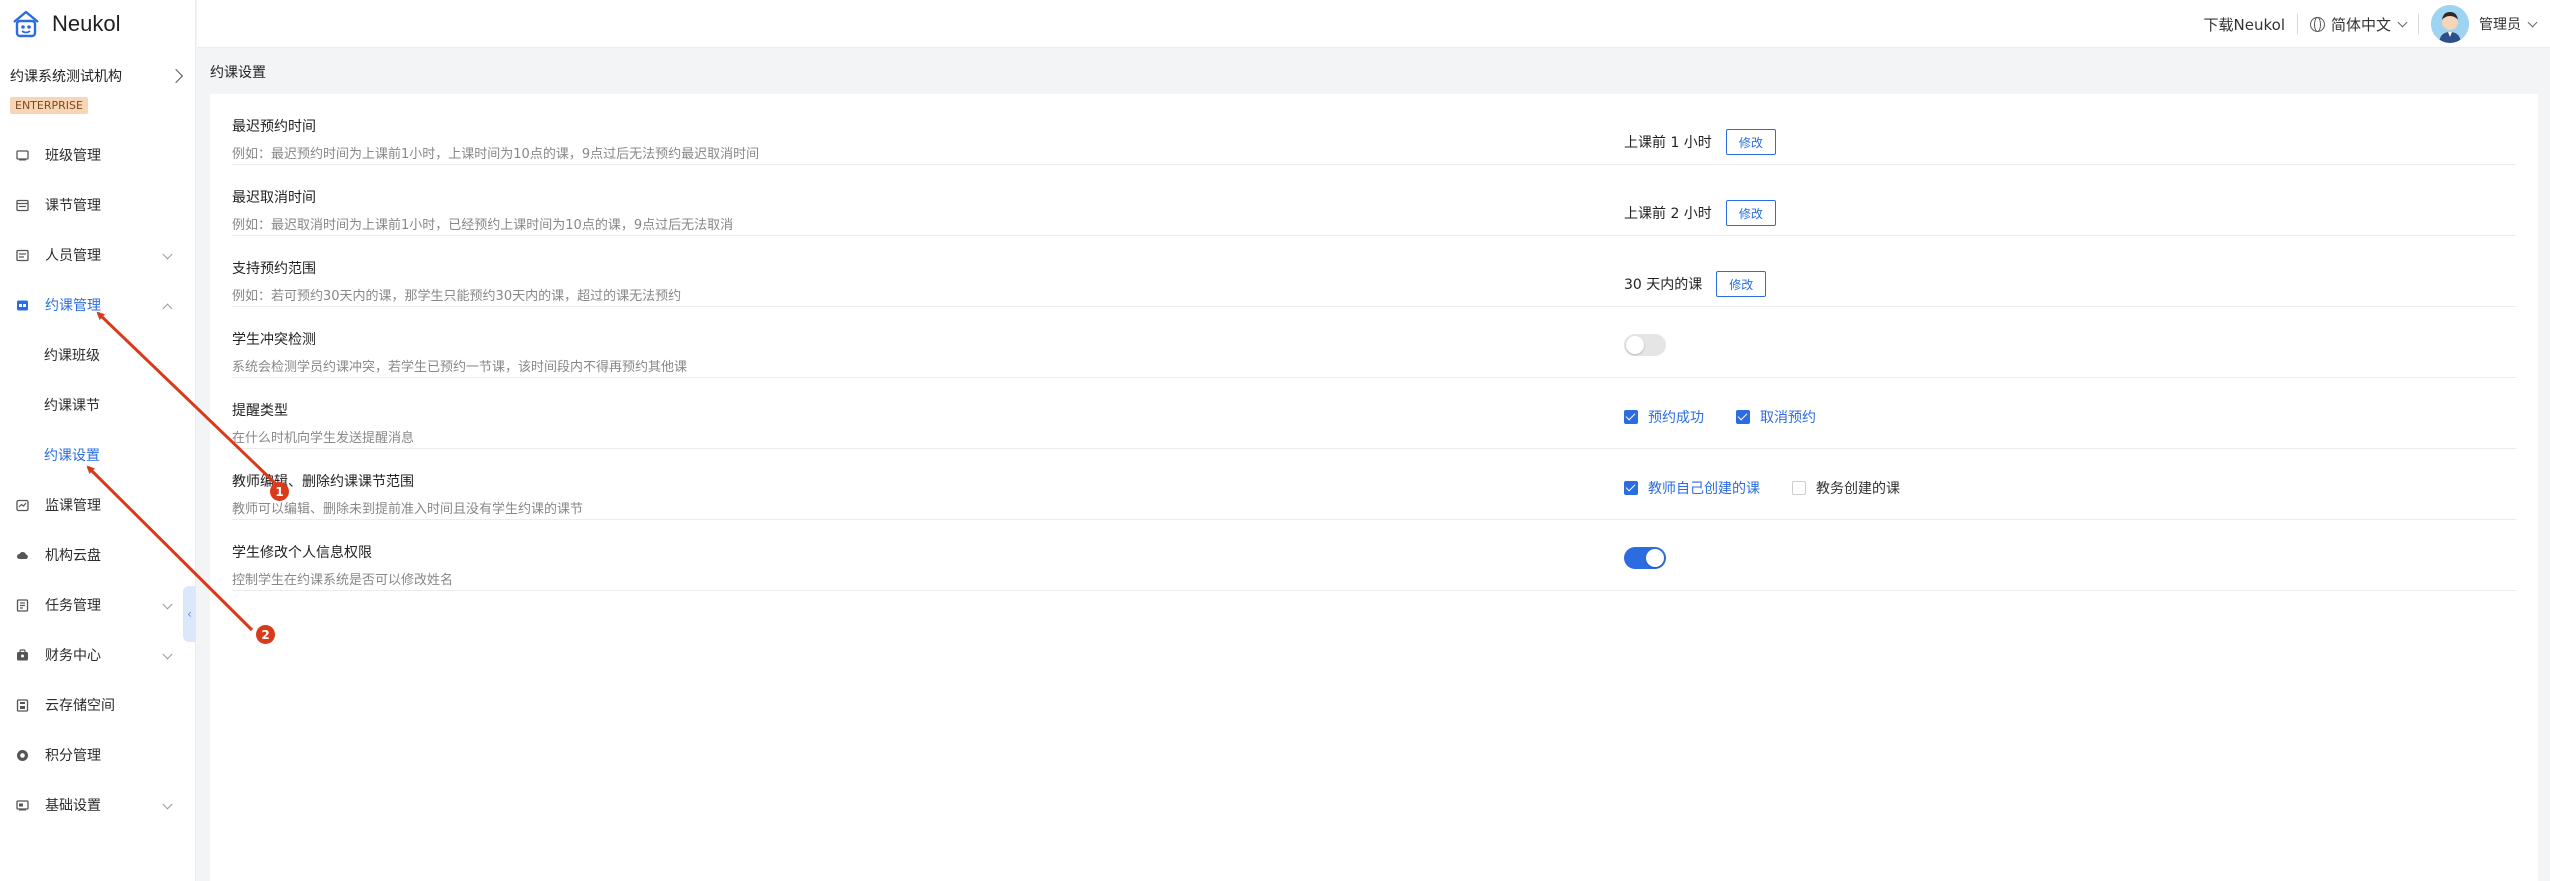 The image size is (2550, 881). I want to click on setting-desc: 例如：若可预约30天内的课，那学生只能预约30天内的课，超过的课无法预约, so click(457, 296).